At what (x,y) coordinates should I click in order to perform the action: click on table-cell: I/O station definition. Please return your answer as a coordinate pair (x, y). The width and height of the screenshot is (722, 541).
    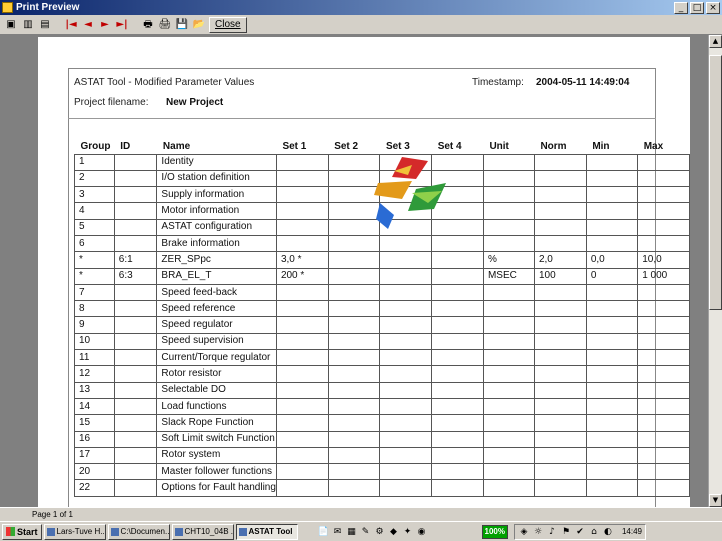
    Looking at the image, I should click on (216, 178).